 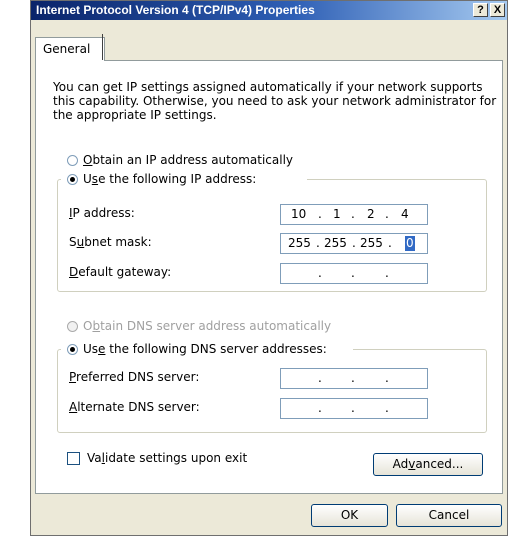 I want to click on preferred-dns-label: Preferred DNS server:, so click(x=134, y=377).